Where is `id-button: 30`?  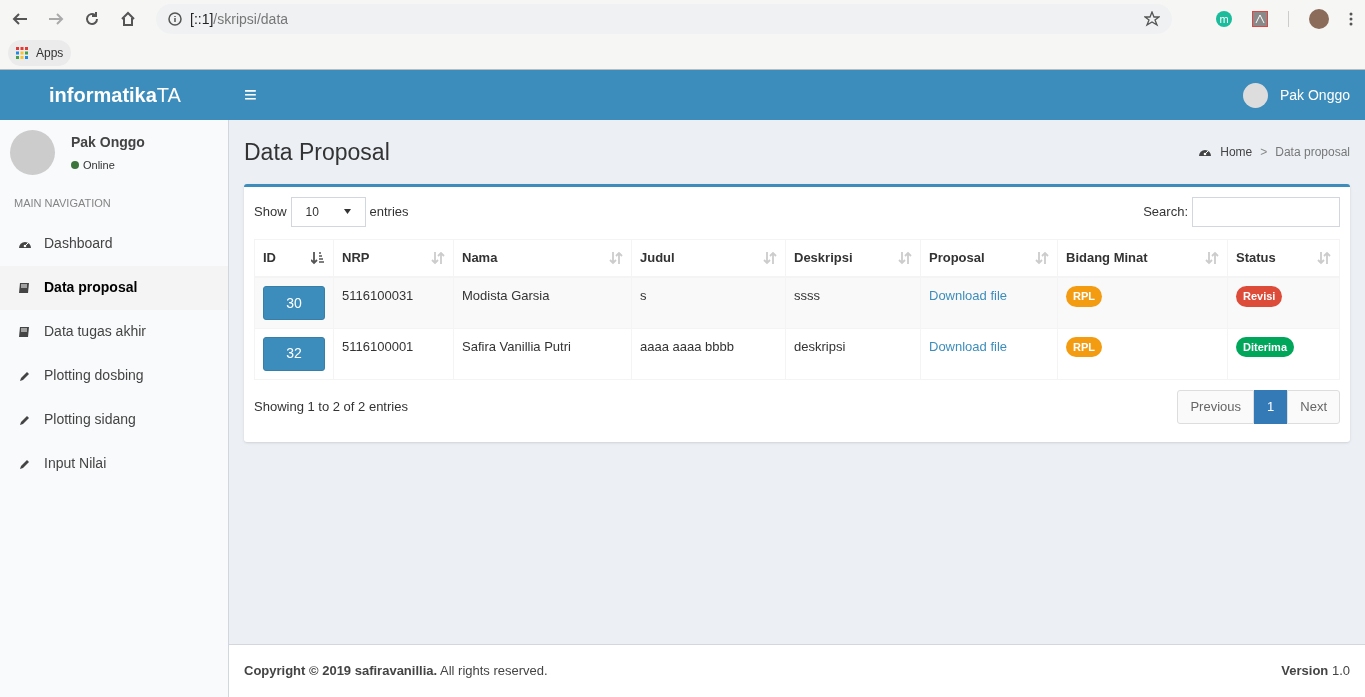 id-button: 30 is located at coordinates (294, 303).